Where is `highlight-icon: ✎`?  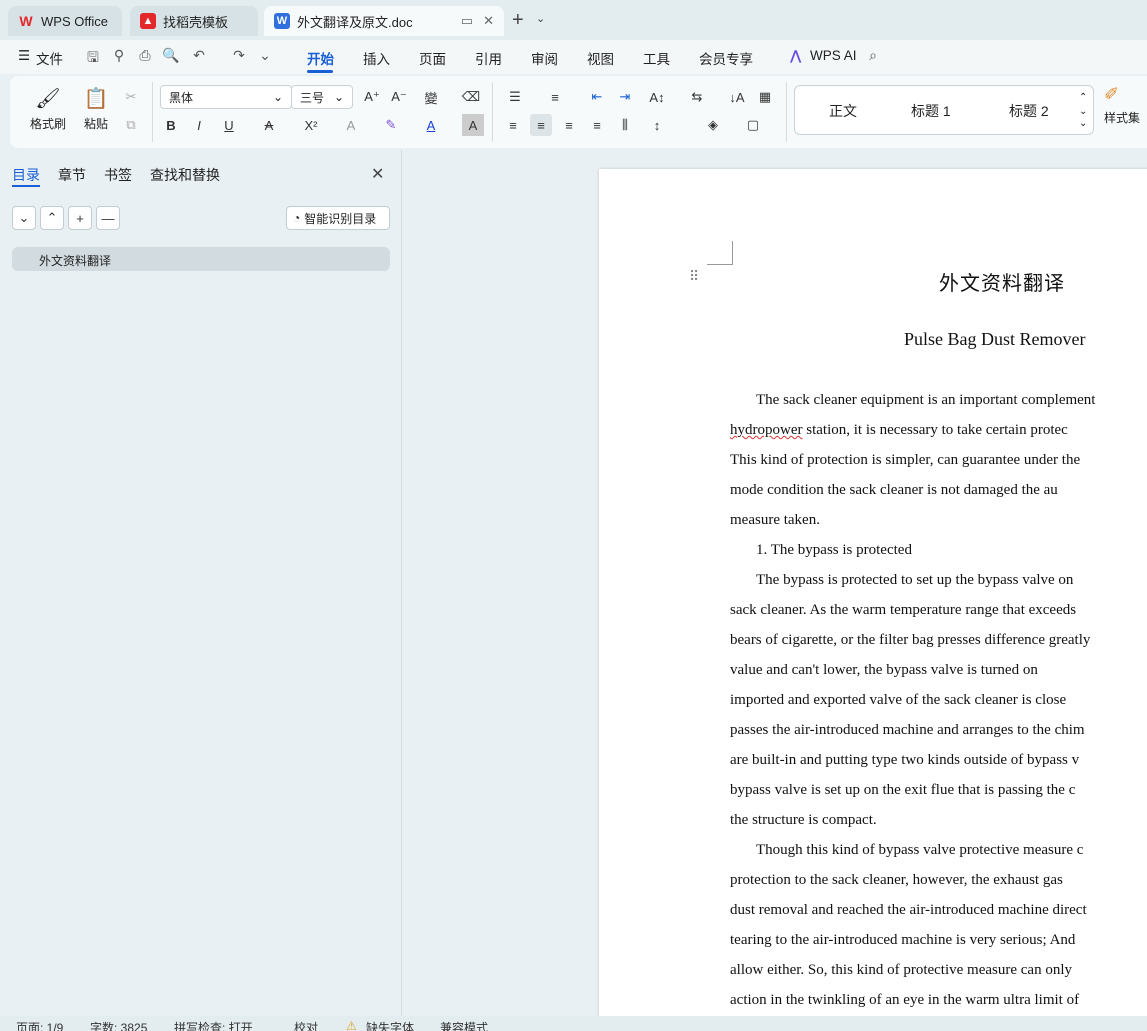
highlight-icon: ✎ is located at coordinates (391, 125).